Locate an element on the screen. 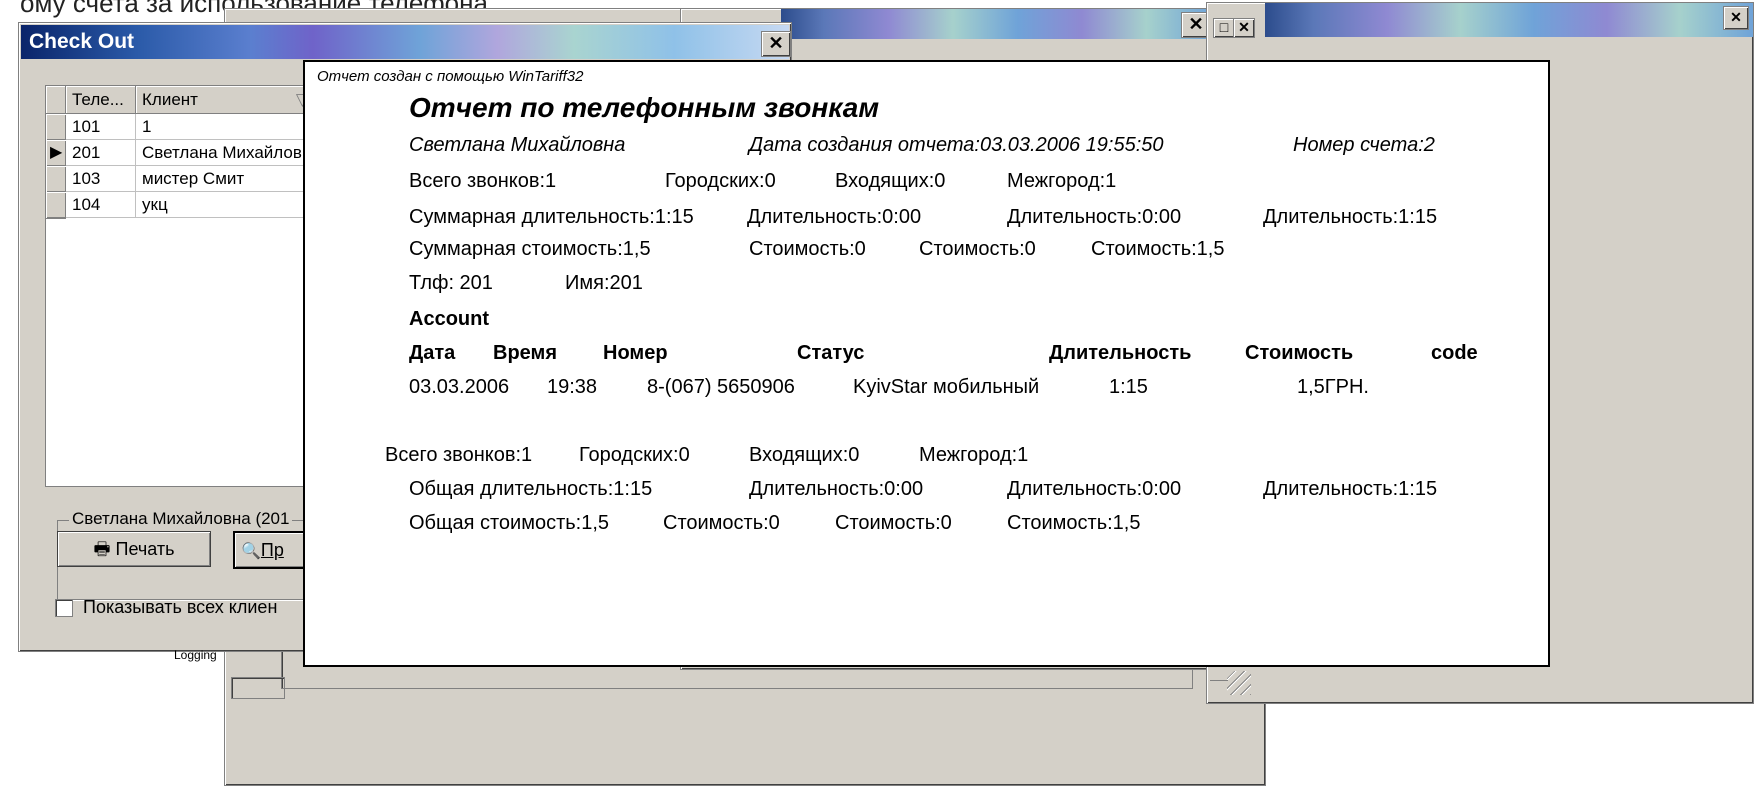  summary-intercity: Межгород:1 is located at coordinates (1062, 181).